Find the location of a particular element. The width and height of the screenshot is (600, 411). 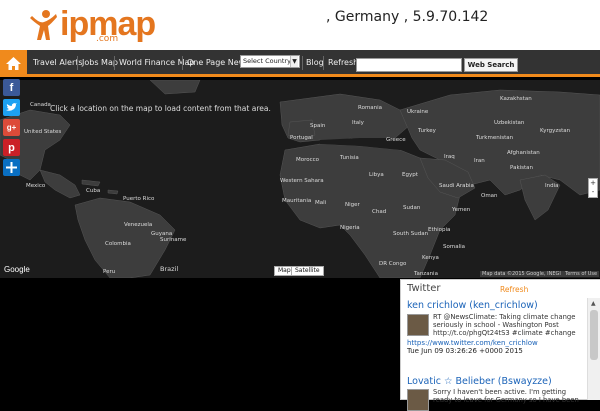

share-plus-icon is located at coordinates (11, 167).